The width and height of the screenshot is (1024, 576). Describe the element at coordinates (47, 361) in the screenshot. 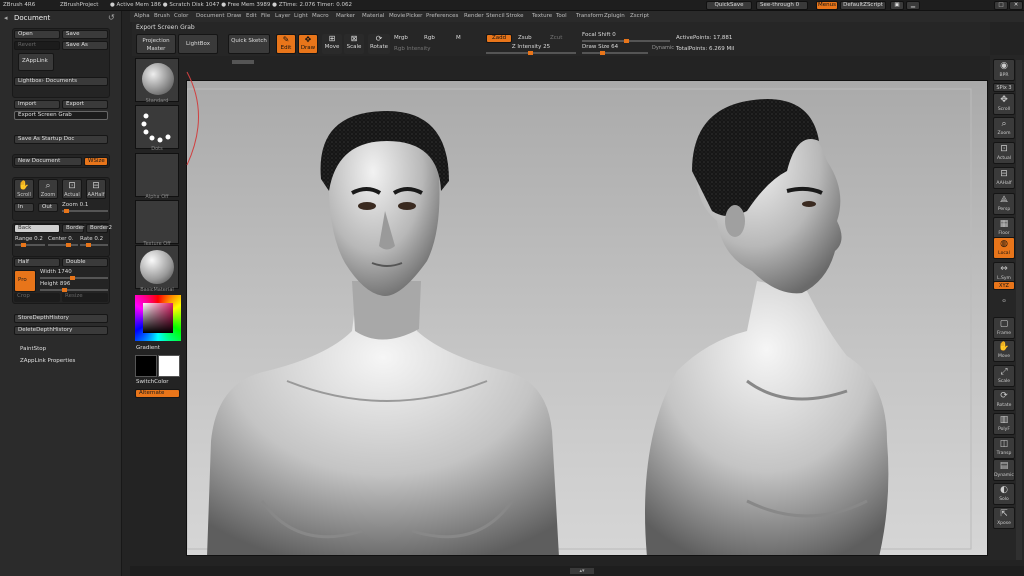

I see `zapplink-properties-item: ZAppLink Properties` at that location.